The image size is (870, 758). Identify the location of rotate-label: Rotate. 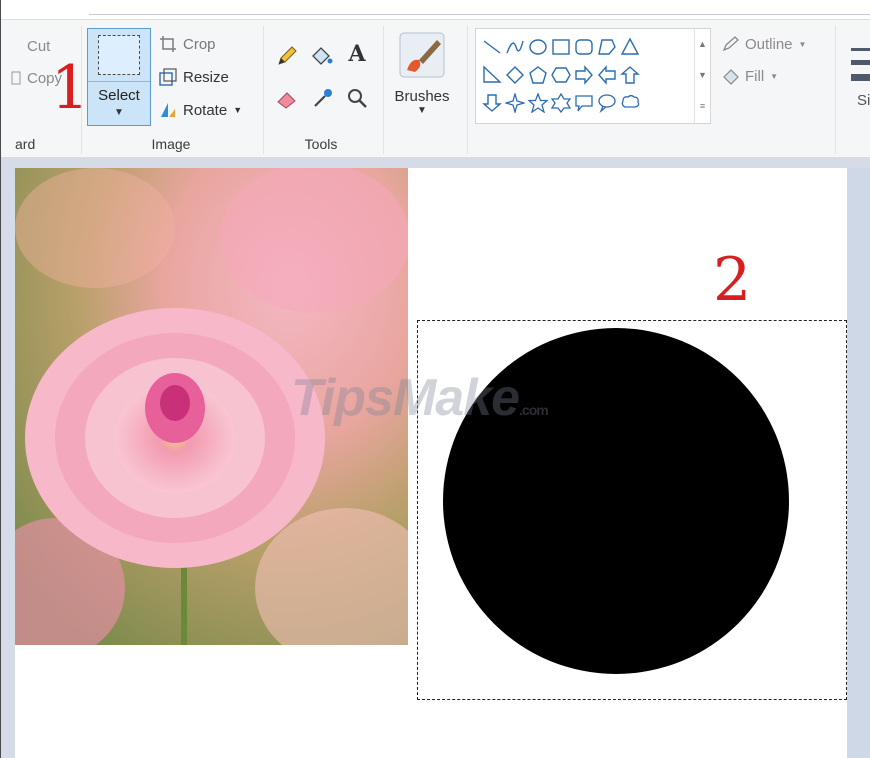
(205, 110).